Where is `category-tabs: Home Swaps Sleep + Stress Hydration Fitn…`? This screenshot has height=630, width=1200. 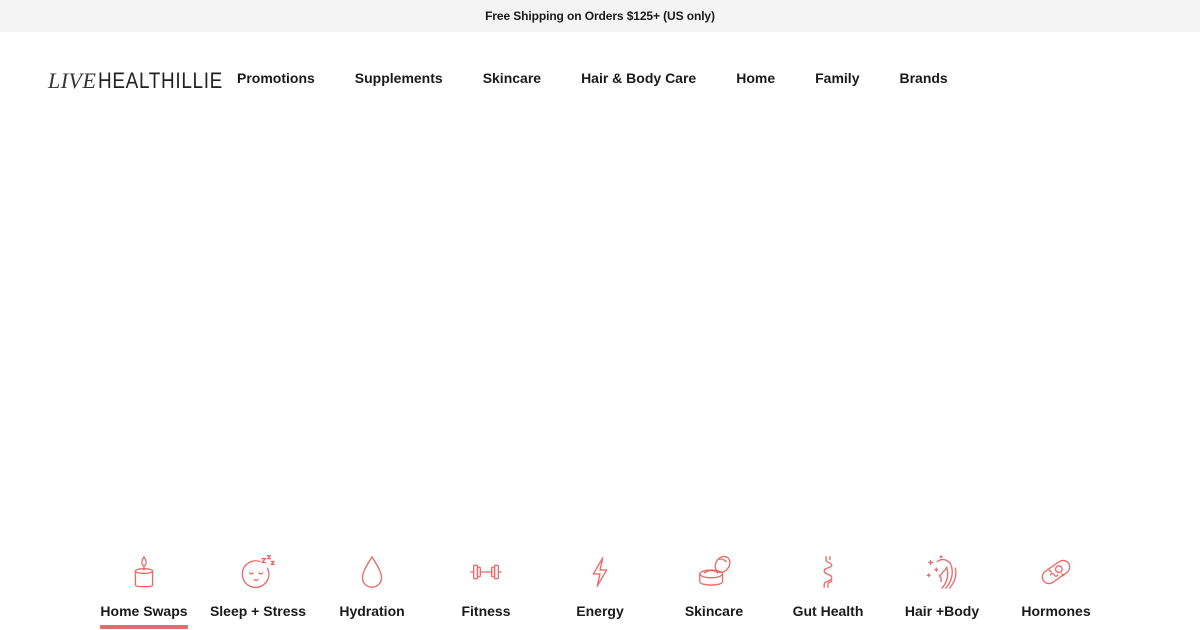
category-tabs: Home Swaps Sleep + Stress Hydration Fitn… is located at coordinates (600, 591).